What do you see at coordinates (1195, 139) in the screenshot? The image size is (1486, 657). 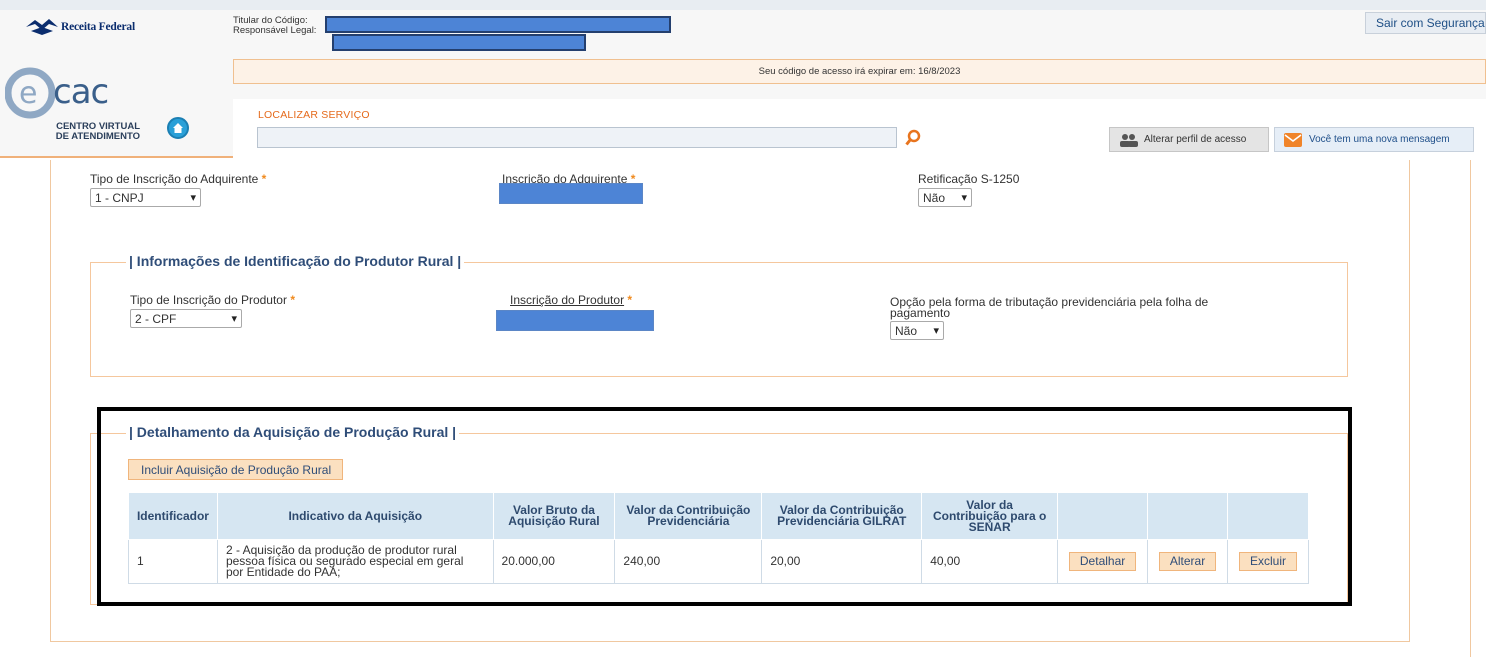 I see `change-profile-label: Alterar perfil de acesso` at bounding box center [1195, 139].